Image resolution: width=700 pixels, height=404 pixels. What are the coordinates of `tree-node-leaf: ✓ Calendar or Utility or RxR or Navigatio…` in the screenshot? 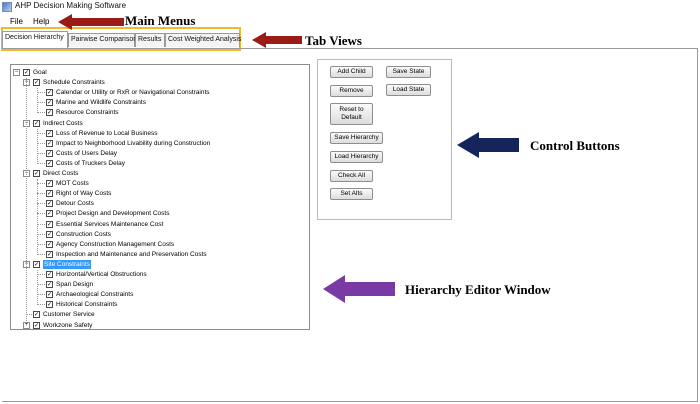 It's located at (167, 93).